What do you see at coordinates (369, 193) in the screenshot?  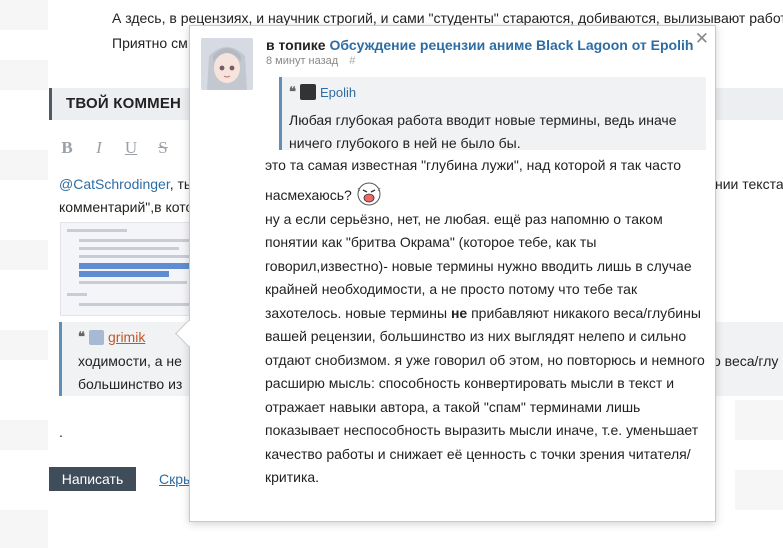 I see `laughing-emoji-icon` at bounding box center [369, 193].